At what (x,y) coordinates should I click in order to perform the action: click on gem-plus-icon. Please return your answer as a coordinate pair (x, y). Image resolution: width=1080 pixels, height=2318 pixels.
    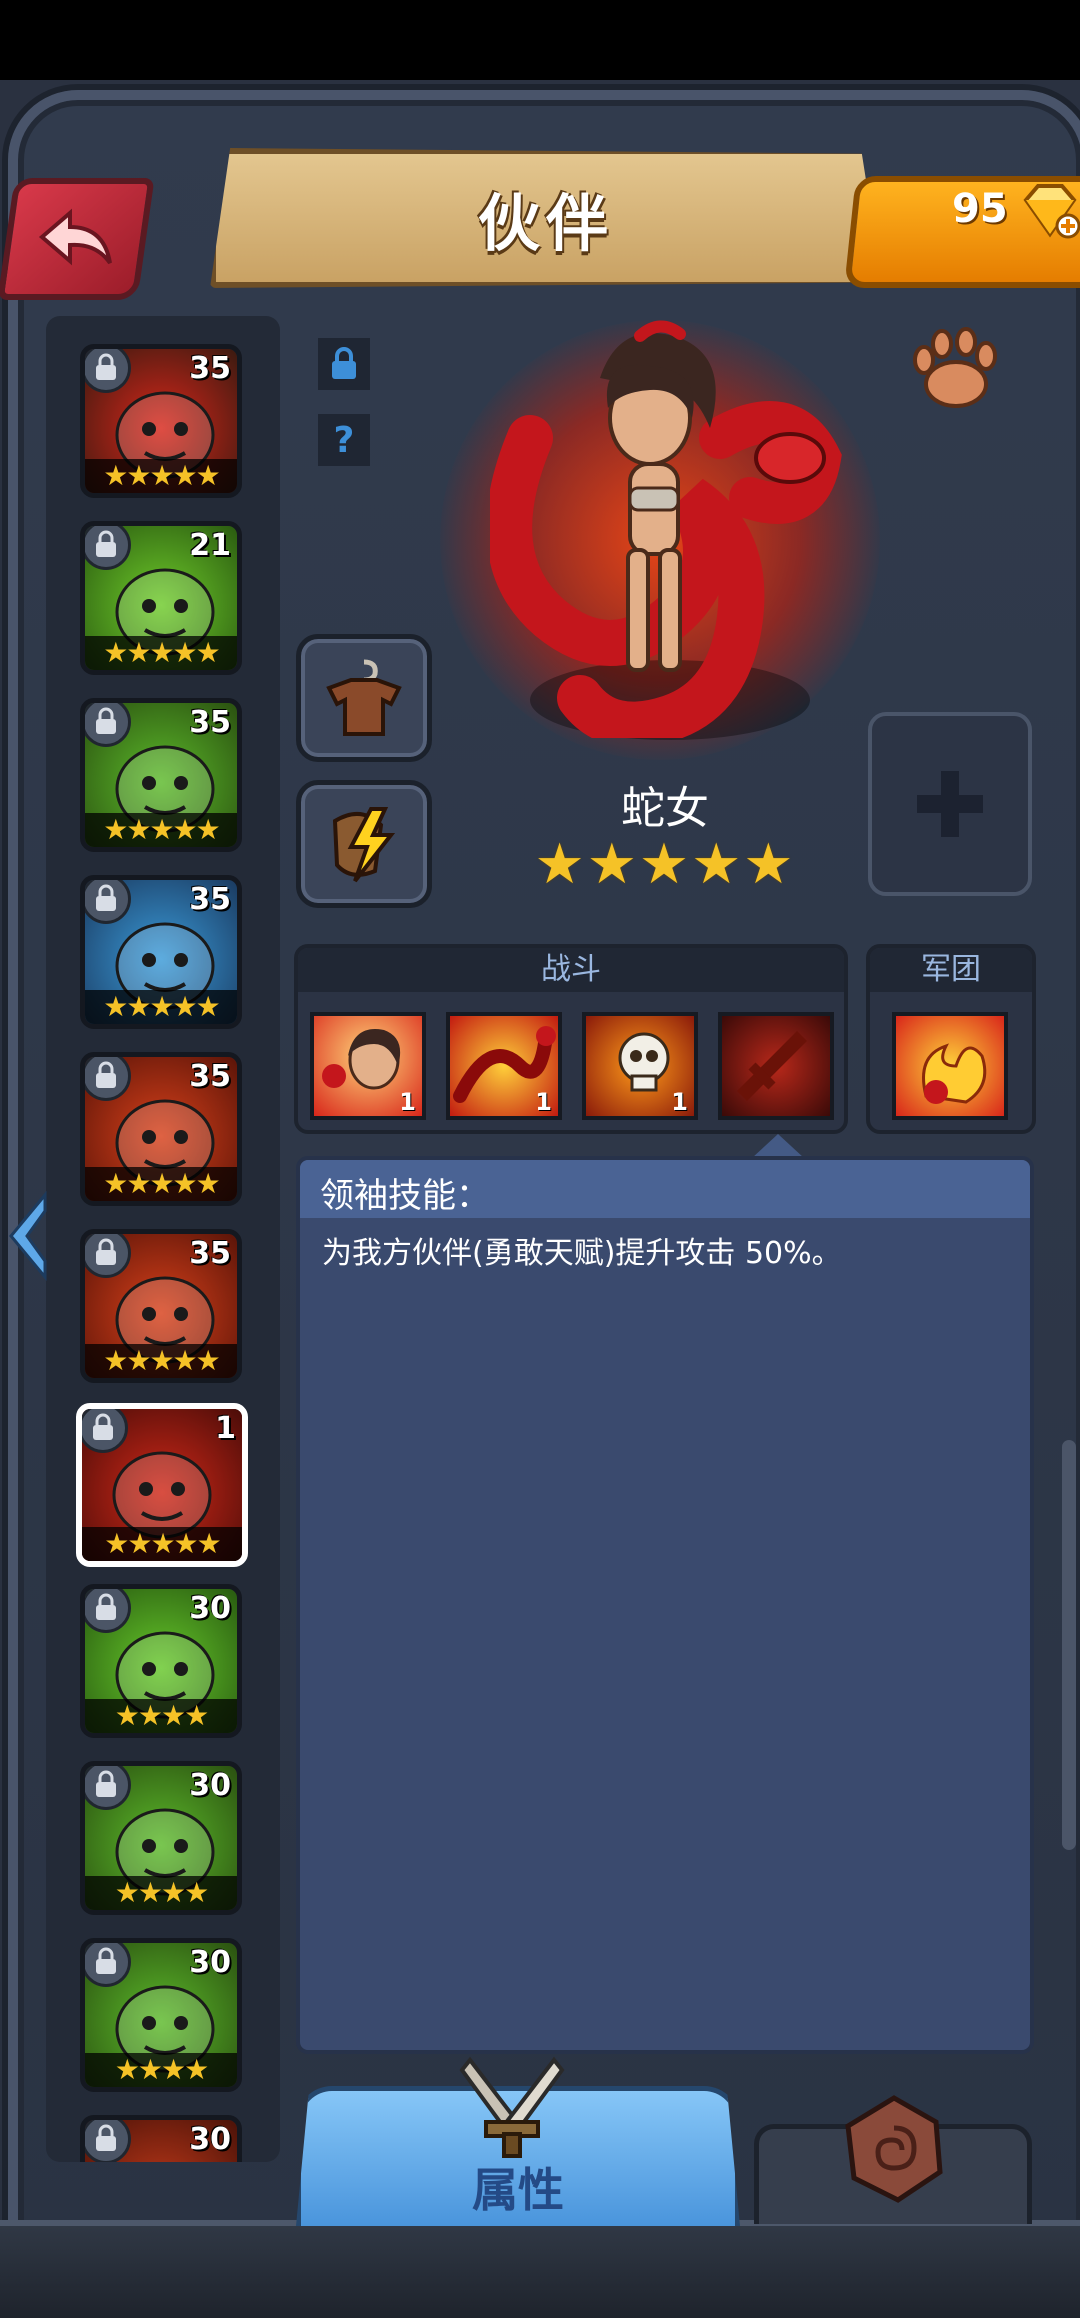
    Looking at the image, I should click on (1049, 211).